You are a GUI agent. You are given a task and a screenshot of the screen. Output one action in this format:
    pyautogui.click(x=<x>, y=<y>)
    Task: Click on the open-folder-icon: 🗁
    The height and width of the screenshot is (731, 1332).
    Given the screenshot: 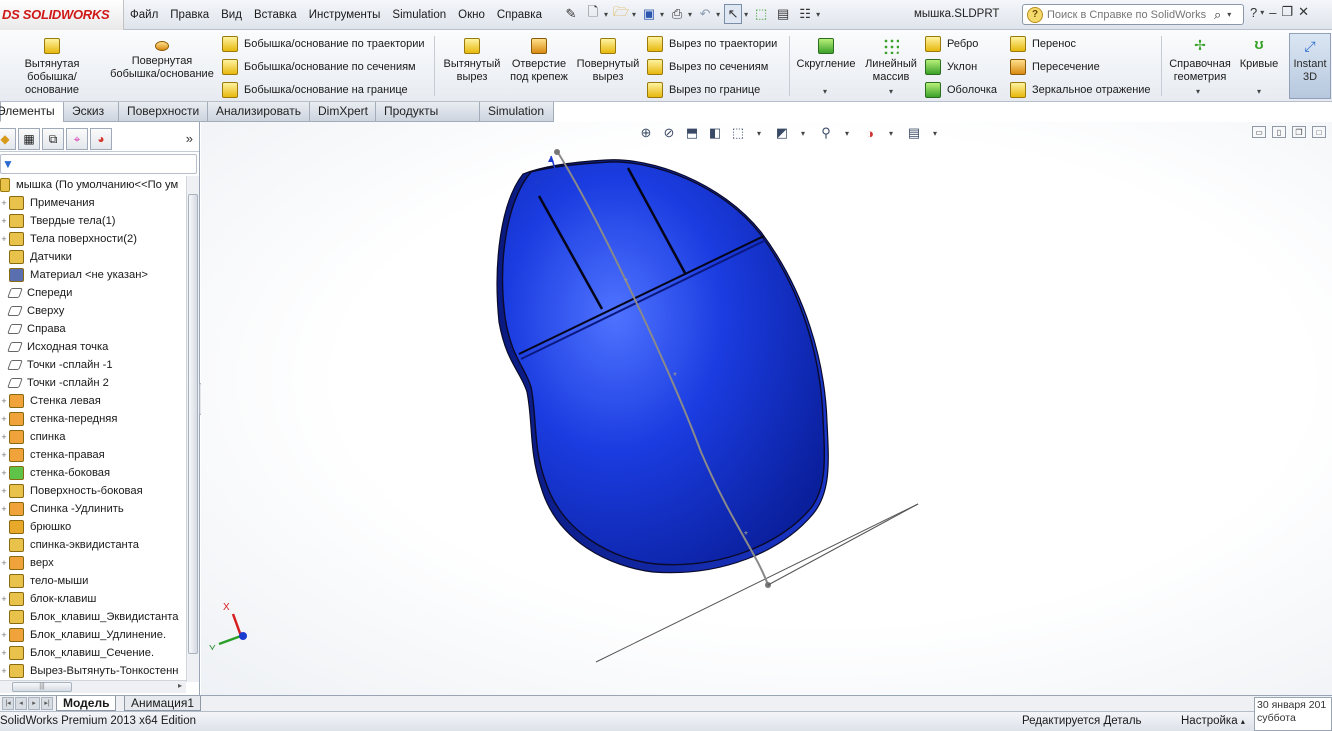 What is the action you would take?
    pyautogui.click(x=621, y=14)
    